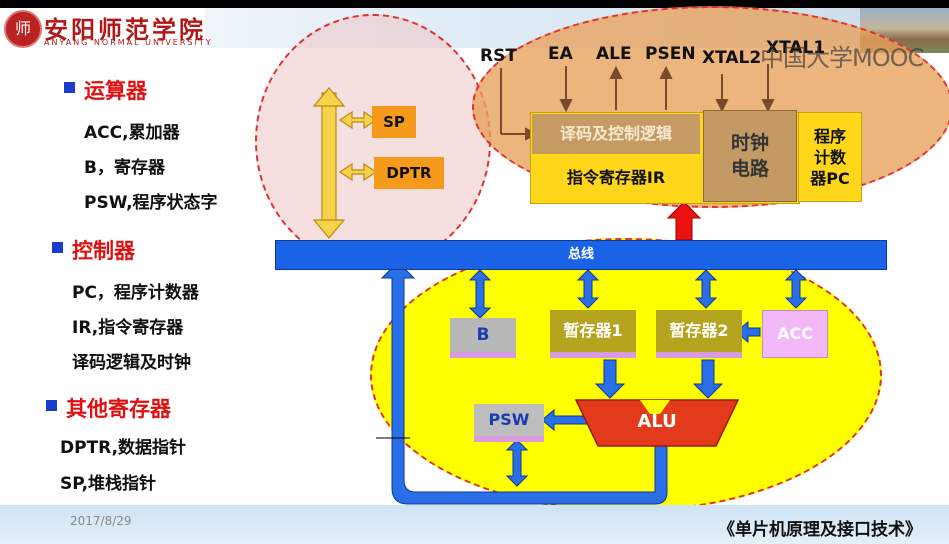  Describe the element at coordinates (732, 58) in the screenshot. I see `signal-xtal2: XTAL2` at that location.